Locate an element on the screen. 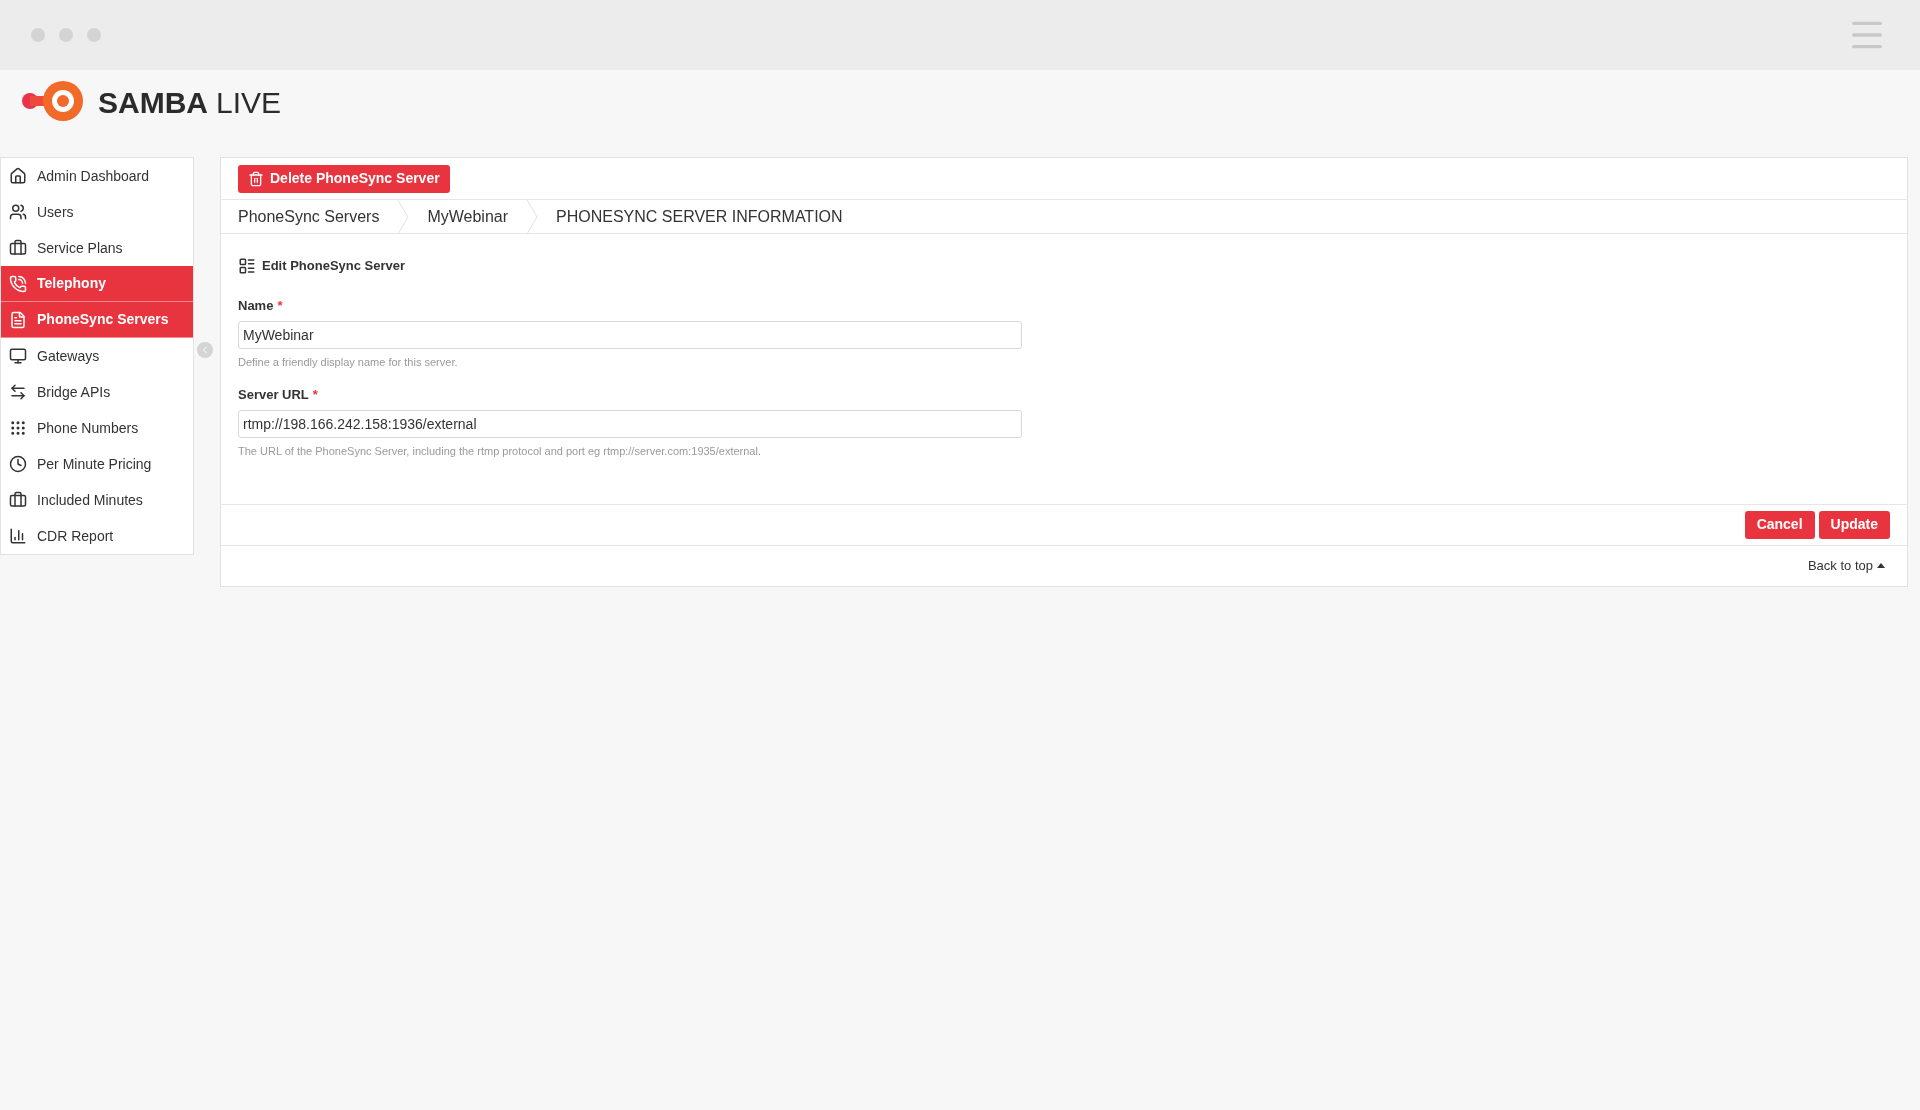 Image resolution: width=1920 pixels, height=1110 pixels. document-icon is located at coordinates (18, 319).